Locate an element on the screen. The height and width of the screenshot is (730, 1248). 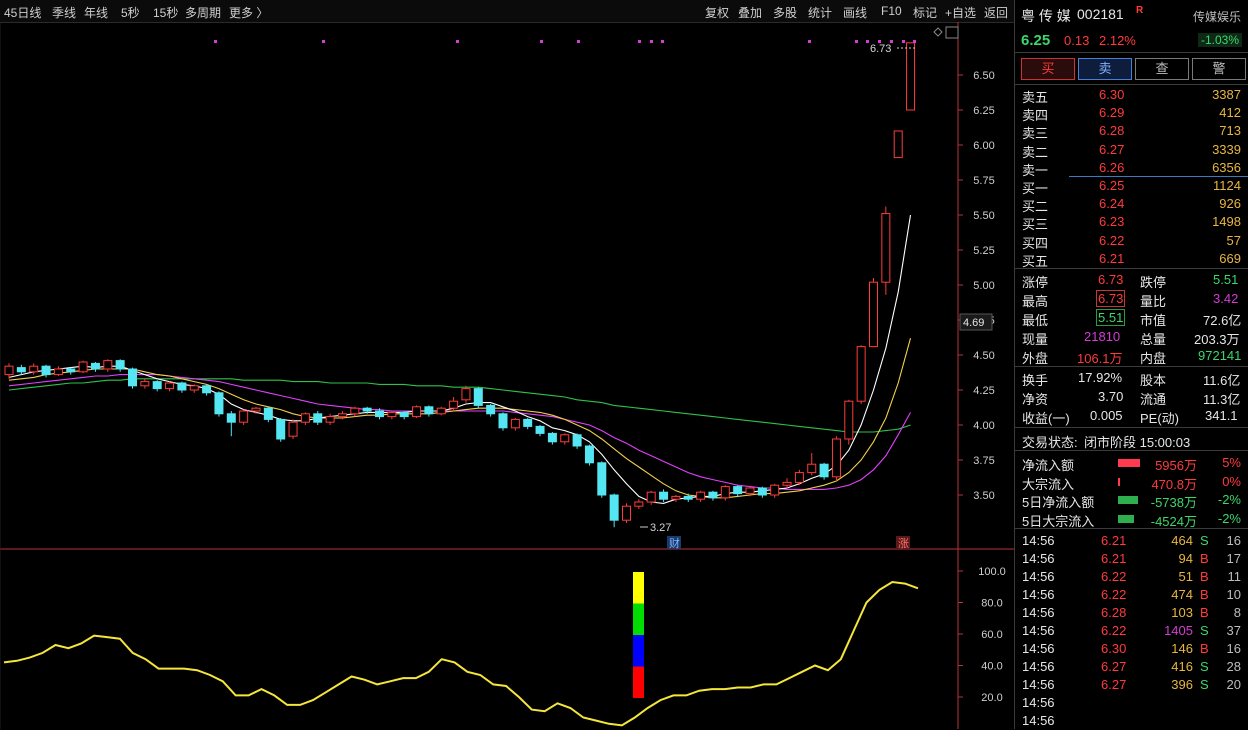
bid-row: 买三 6.23 1498 is located at coordinates (1131, 222).